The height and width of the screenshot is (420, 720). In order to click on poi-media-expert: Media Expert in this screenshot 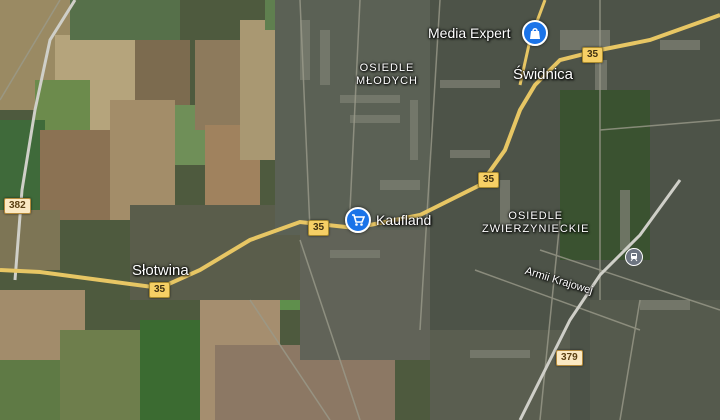, I will do `click(491, 33)`.